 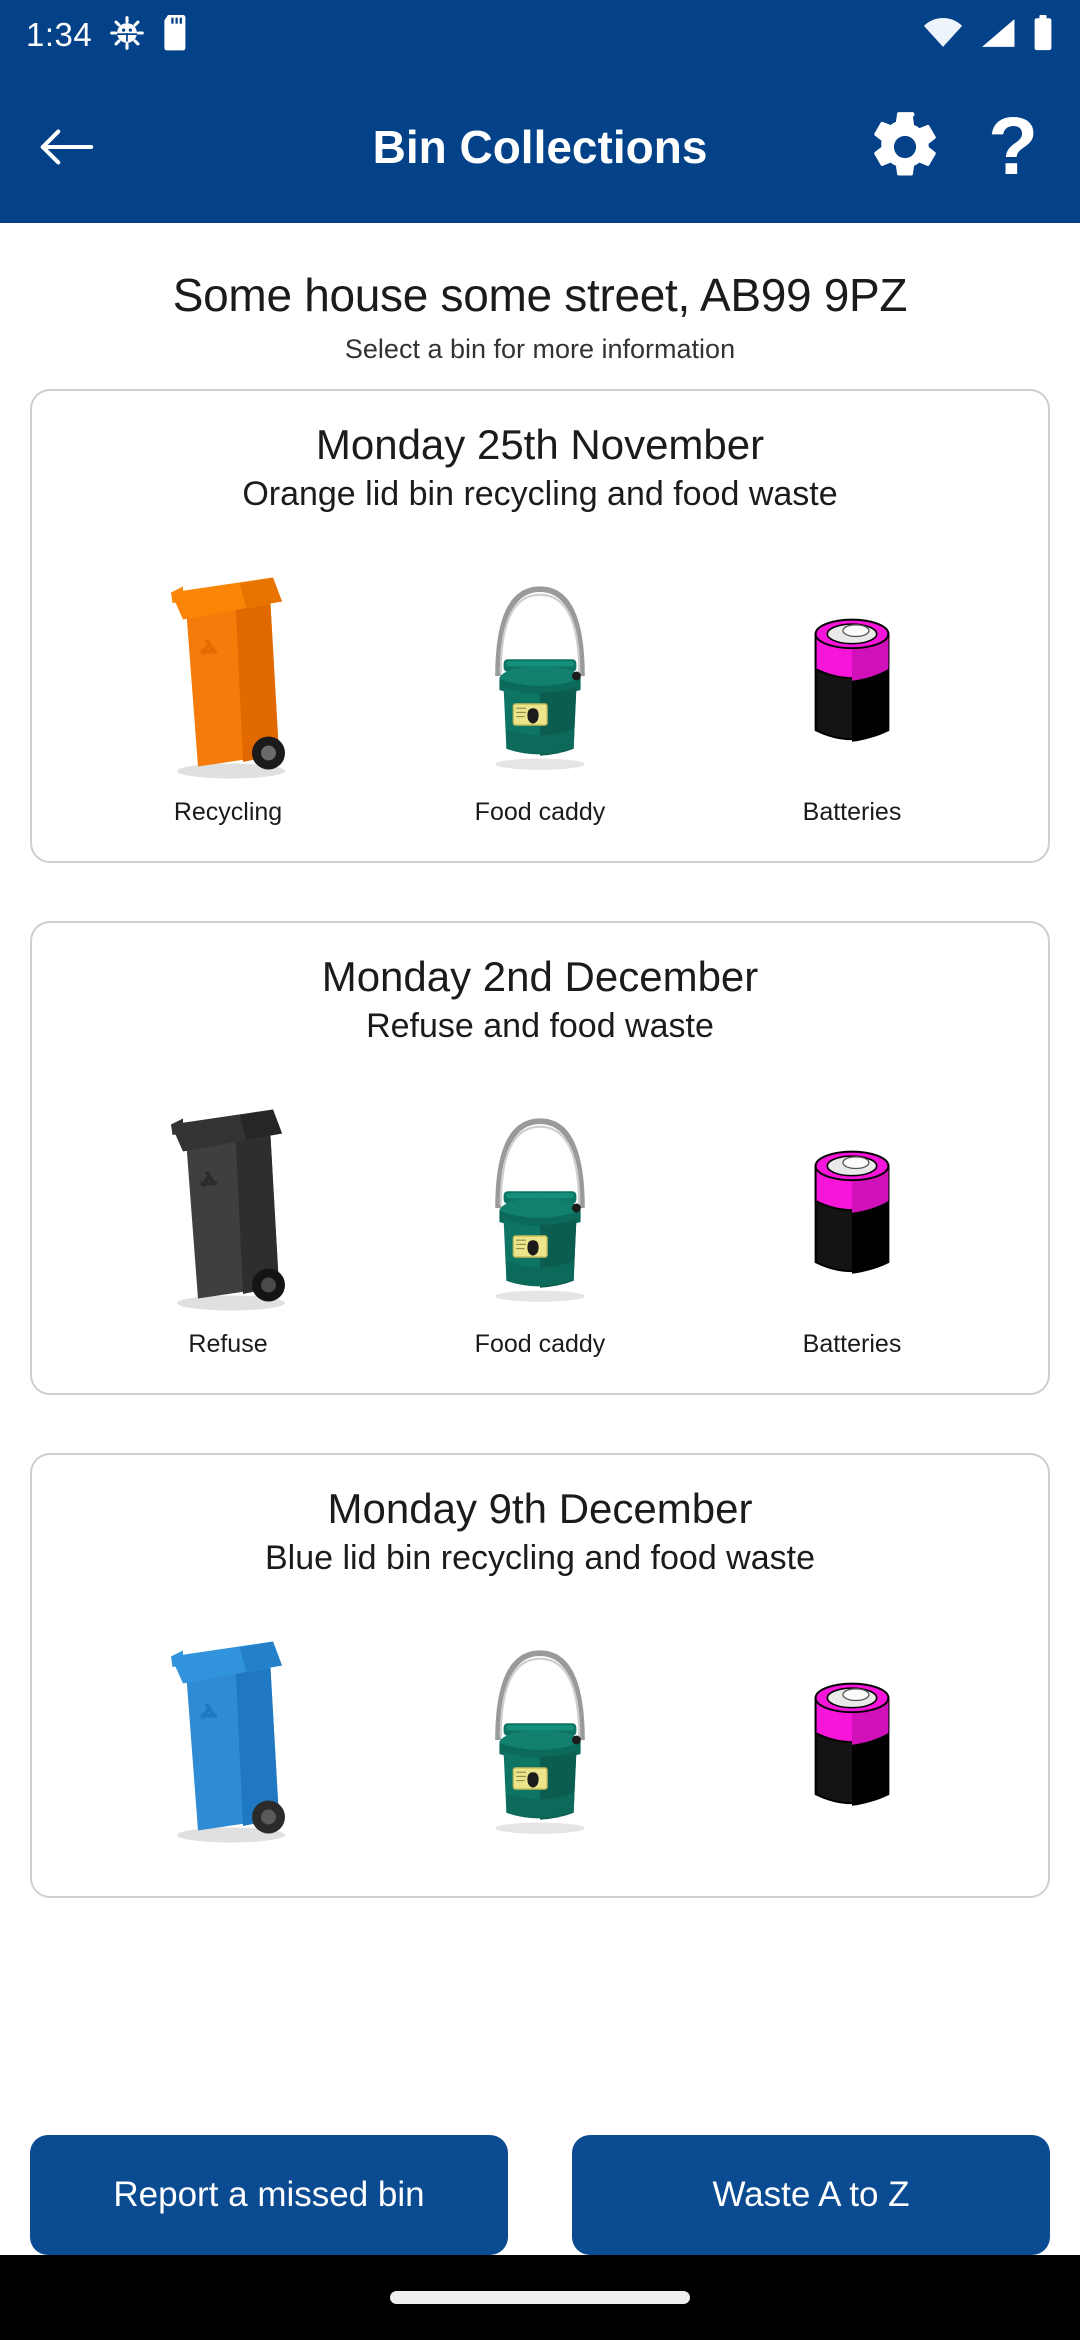 What do you see at coordinates (540, 2195) in the screenshot?
I see `bottom-action-bar: Report a missed bin Waste A to Z` at bounding box center [540, 2195].